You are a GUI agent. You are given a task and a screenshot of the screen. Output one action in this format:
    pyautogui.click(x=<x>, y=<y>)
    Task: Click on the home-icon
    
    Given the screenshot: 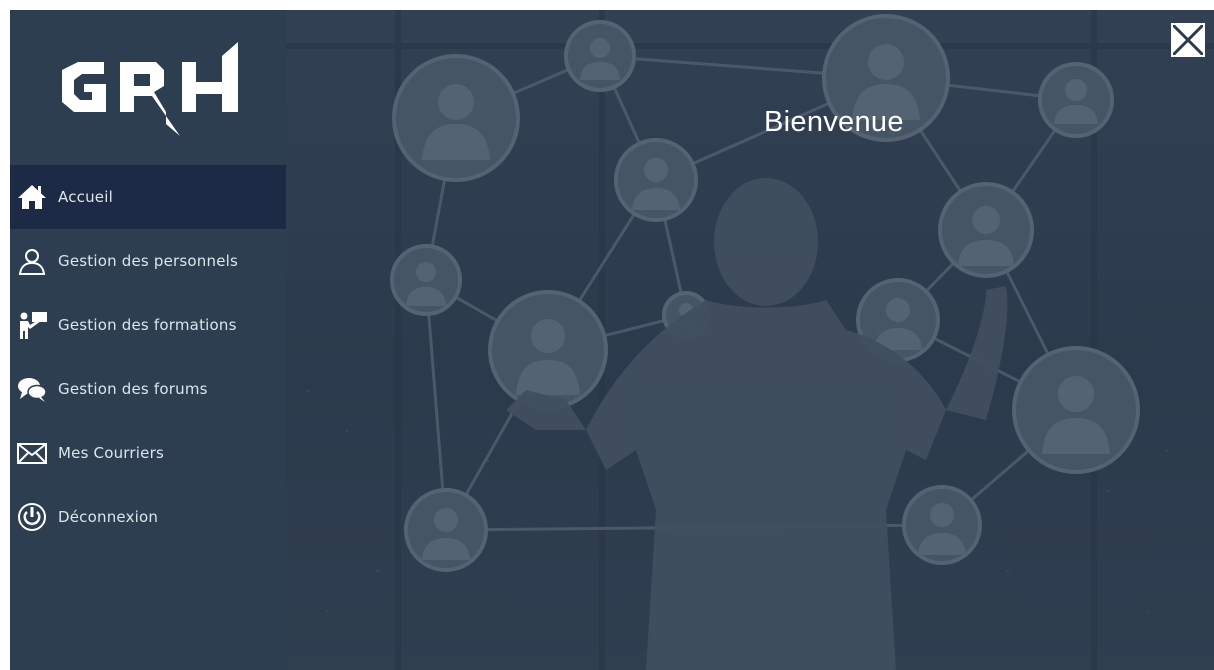 What is the action you would take?
    pyautogui.click(x=32, y=197)
    